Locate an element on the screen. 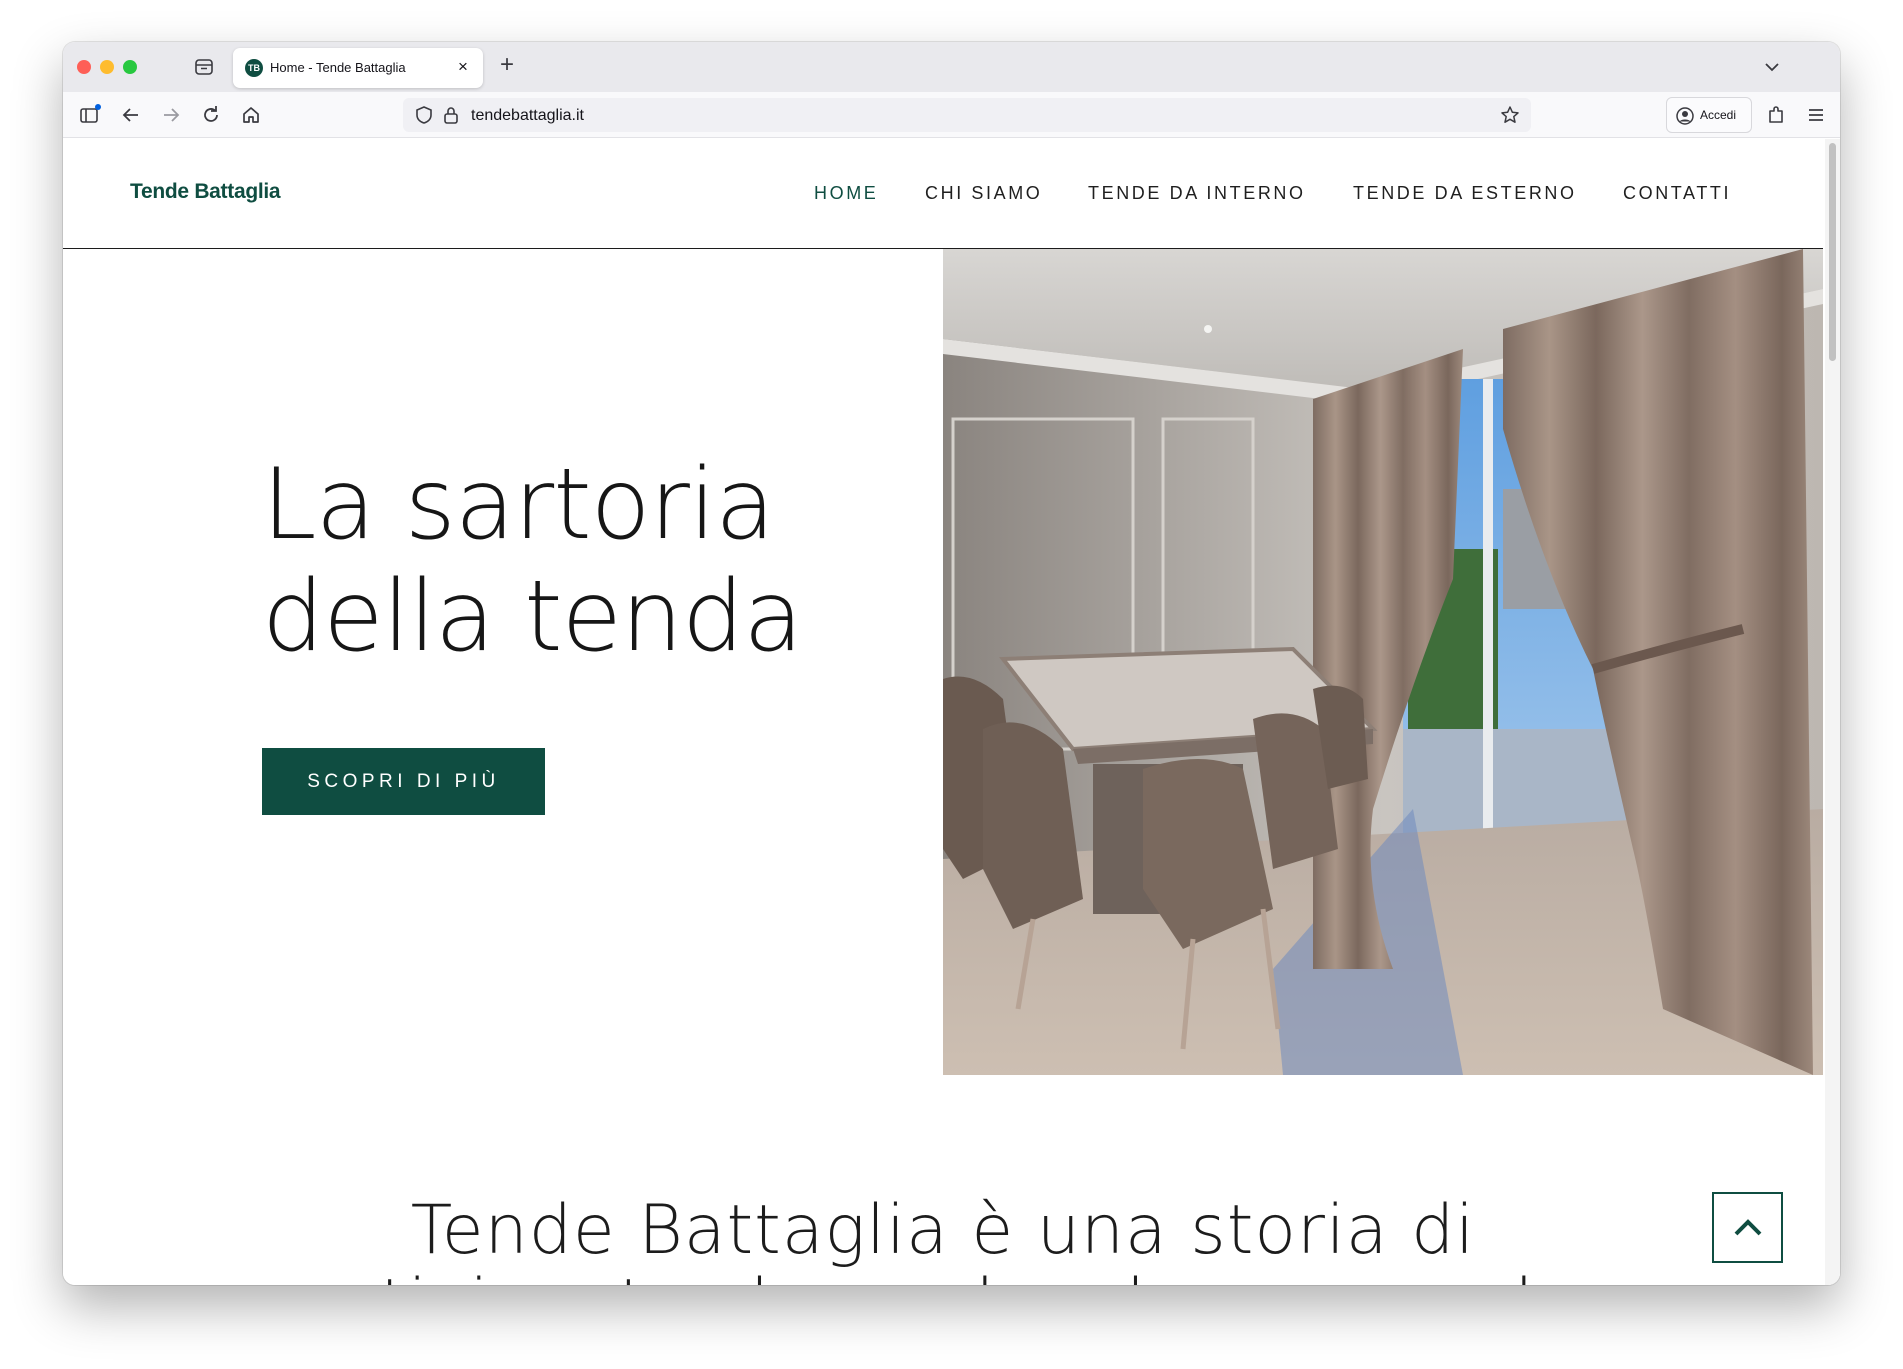 This screenshot has height=1369, width=1903. nav-tende-da-interno: TENDE DA INTERNO is located at coordinates (1197, 193).